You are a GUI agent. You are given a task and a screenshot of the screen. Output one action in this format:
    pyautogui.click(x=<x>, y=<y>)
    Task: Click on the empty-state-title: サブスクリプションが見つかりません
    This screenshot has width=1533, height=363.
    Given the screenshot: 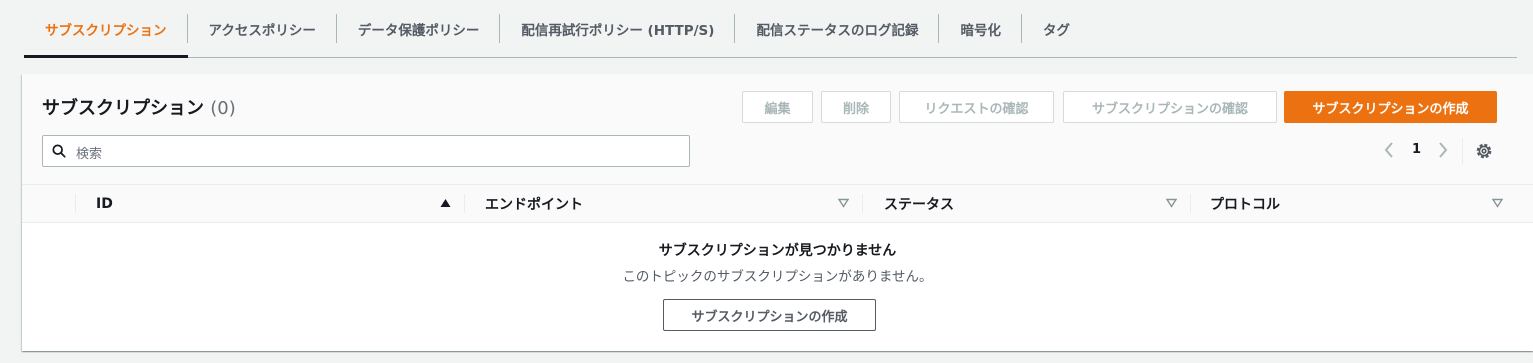 What is the action you would take?
    pyautogui.click(x=777, y=251)
    